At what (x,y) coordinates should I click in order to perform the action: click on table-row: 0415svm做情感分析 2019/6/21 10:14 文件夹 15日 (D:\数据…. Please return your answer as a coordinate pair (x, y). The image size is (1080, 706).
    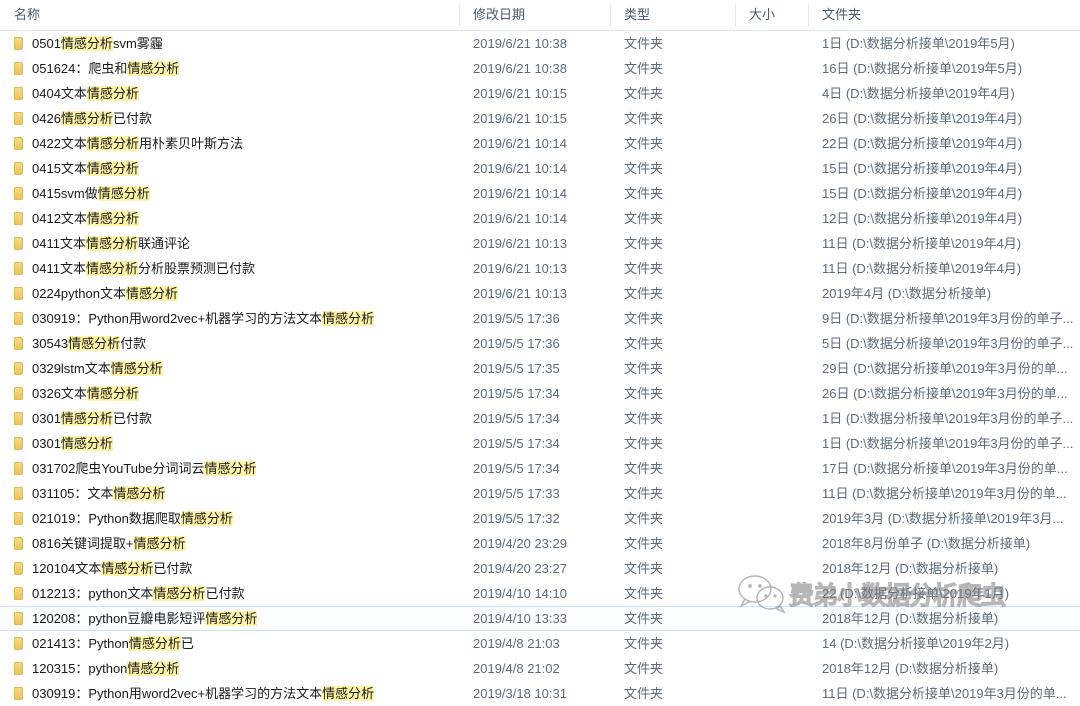
    Looking at the image, I should click on (540, 193).